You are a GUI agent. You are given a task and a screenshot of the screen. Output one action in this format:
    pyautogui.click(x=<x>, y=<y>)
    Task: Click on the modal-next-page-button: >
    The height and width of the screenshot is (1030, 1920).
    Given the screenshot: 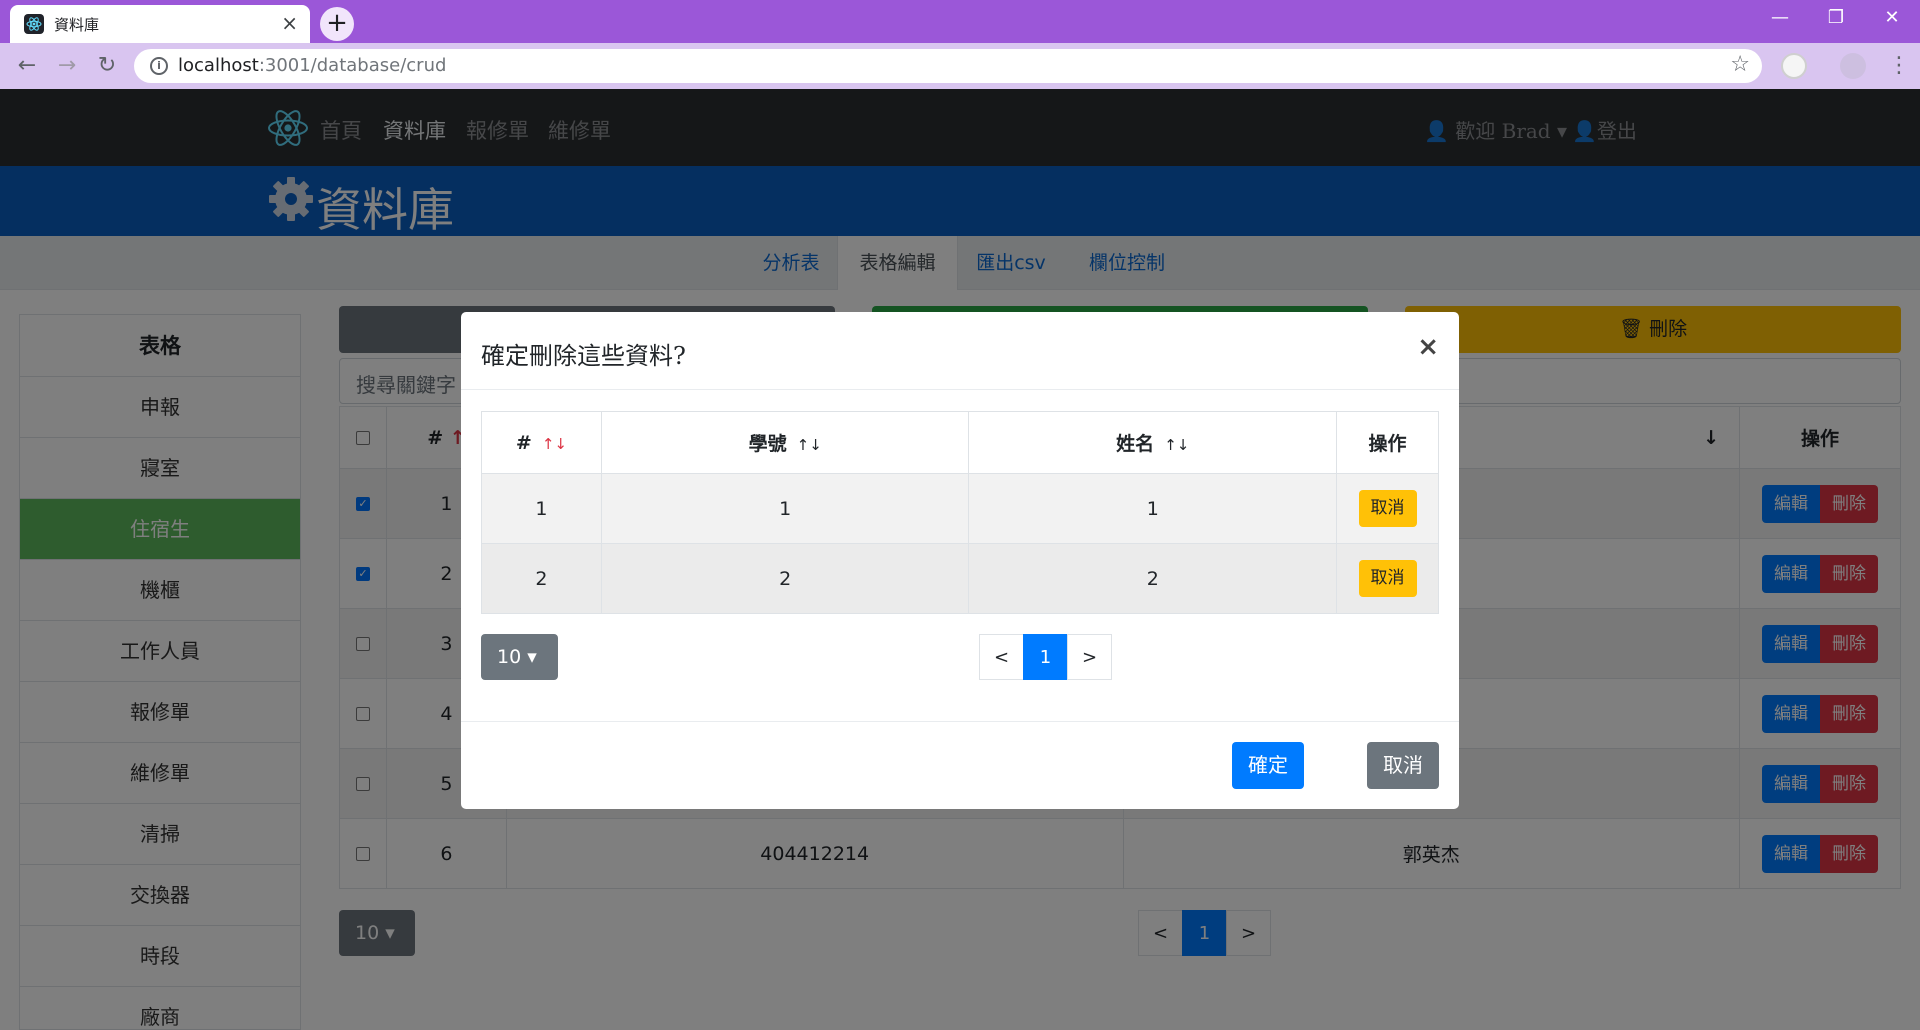 What is the action you would take?
    pyautogui.click(x=1089, y=657)
    